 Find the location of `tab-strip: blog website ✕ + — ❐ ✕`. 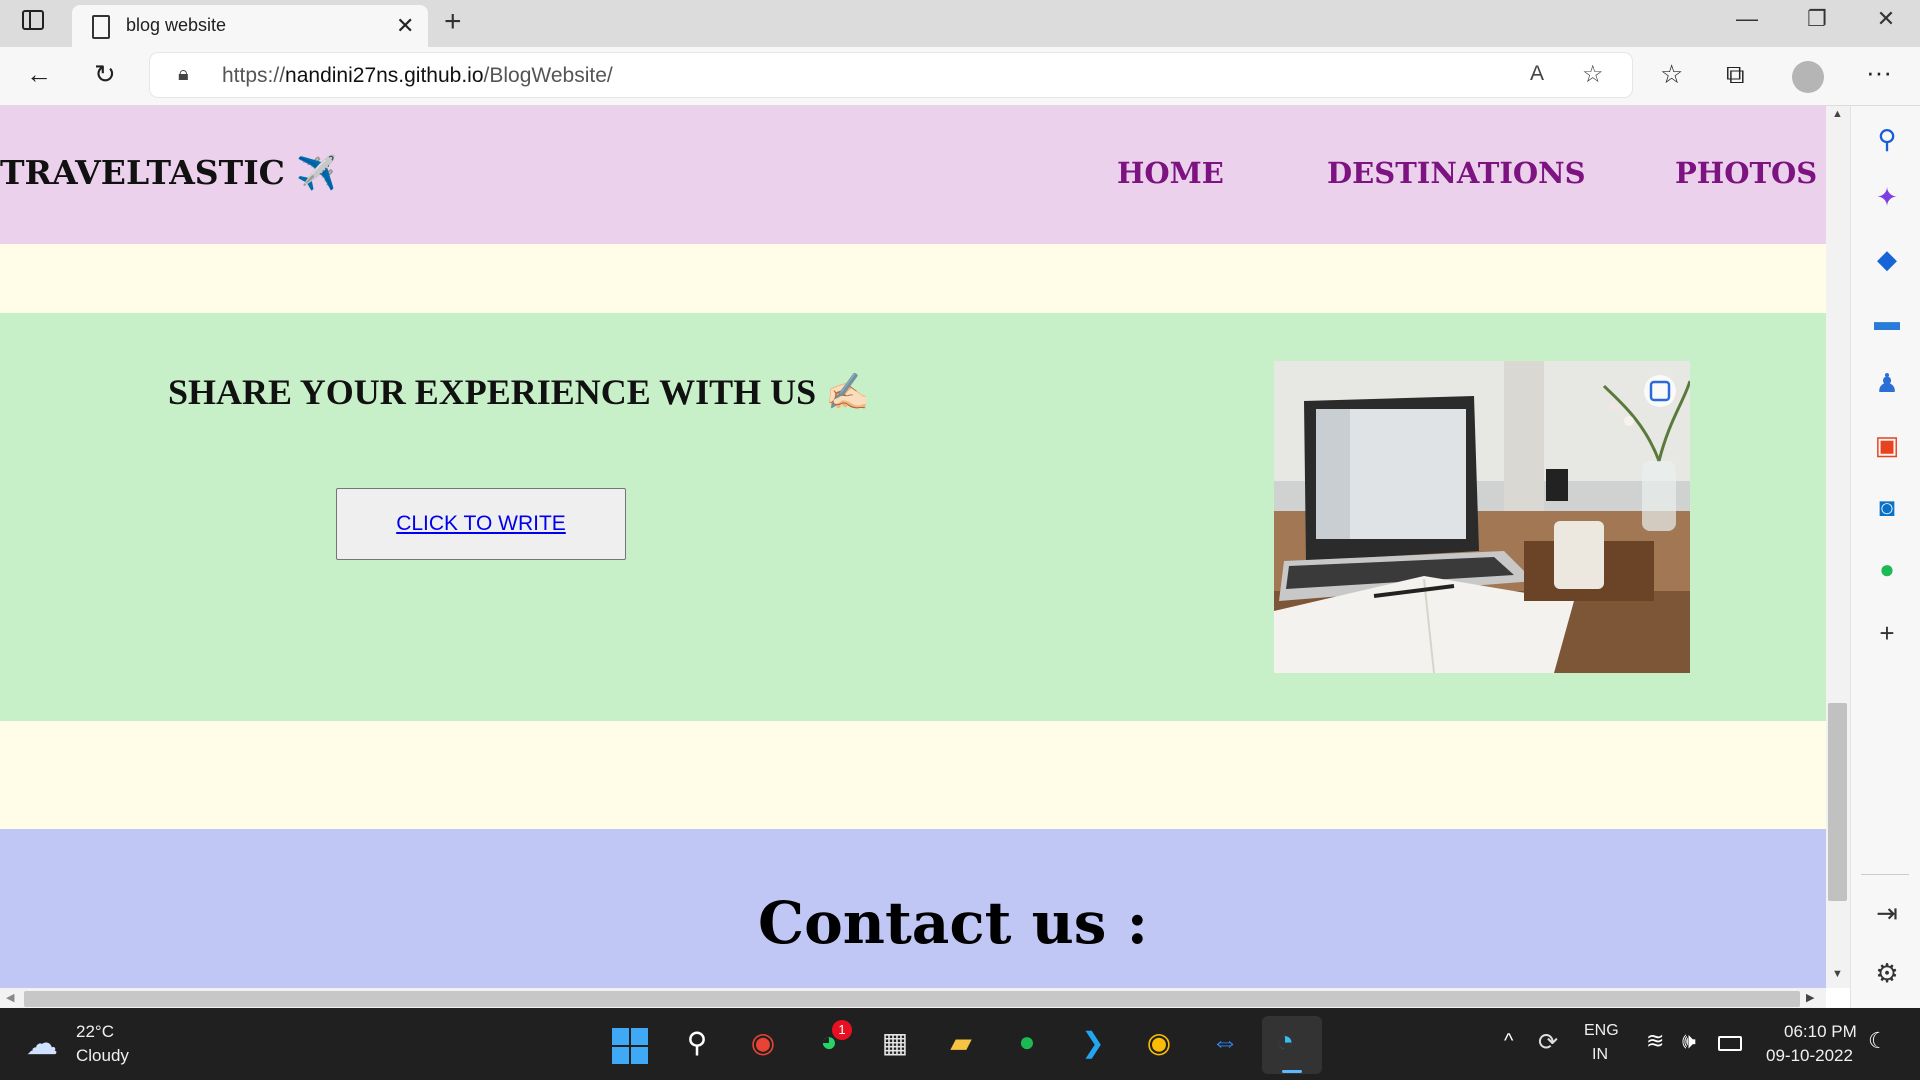

tab-strip: blog website ✕ + — ❐ ✕ is located at coordinates (960, 23).